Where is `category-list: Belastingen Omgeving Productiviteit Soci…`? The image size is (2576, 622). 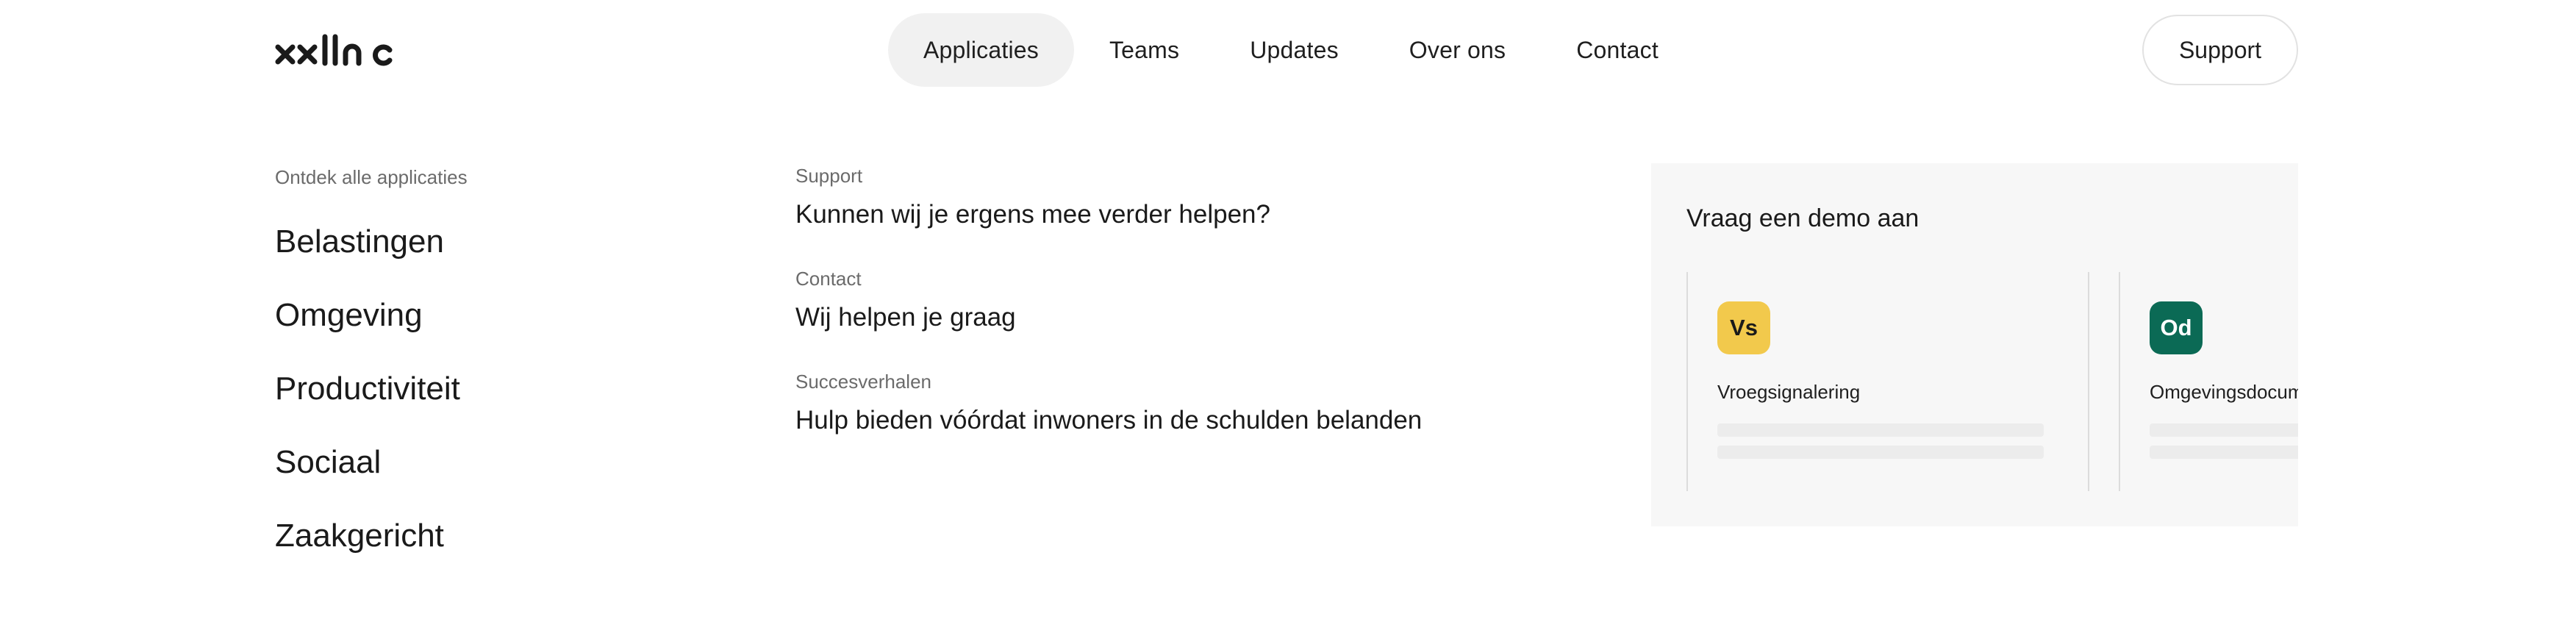
category-list: Belastingen Omgeving Productiviteit Soci… is located at coordinates (371, 406).